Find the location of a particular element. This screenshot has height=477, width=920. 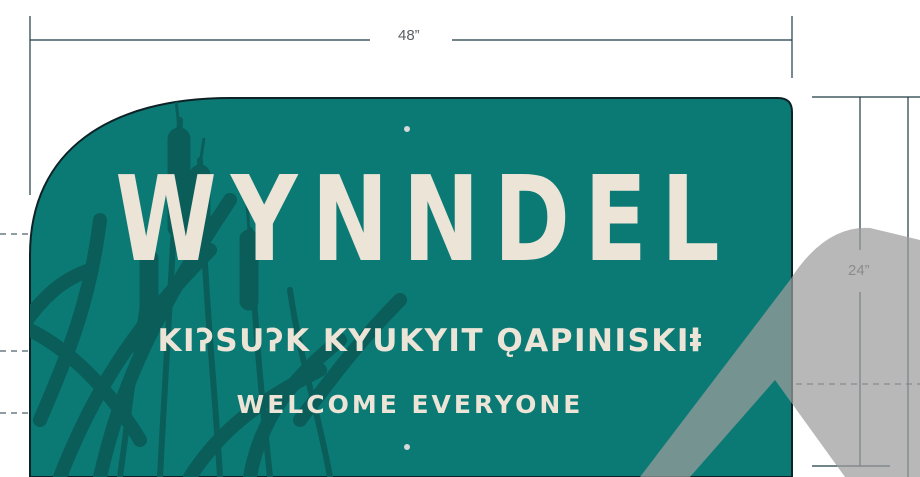

sign-welcome: WELCOME EVERYONE is located at coordinates (410, 404).